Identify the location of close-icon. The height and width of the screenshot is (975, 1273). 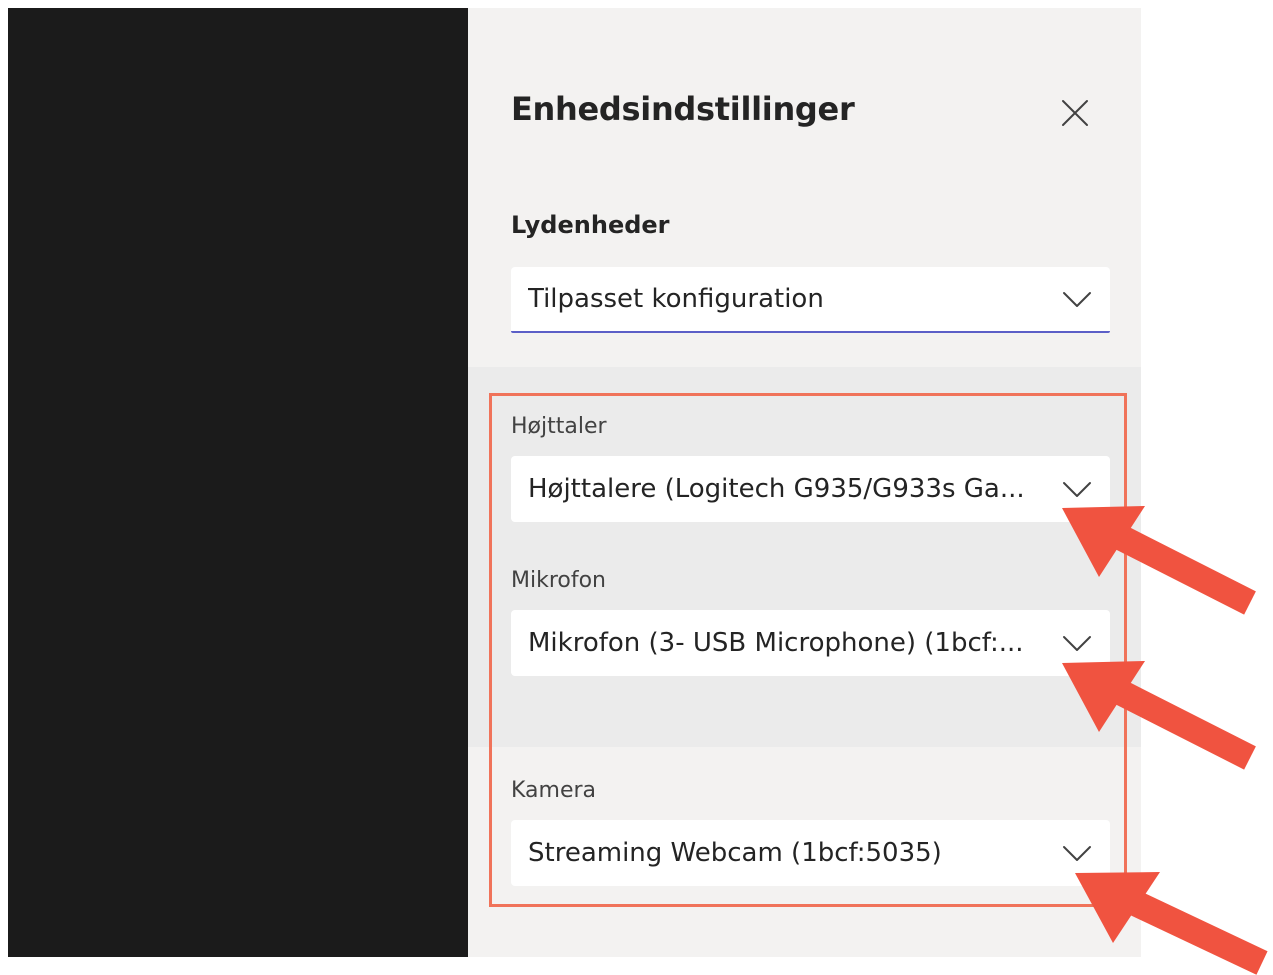
(1075, 113).